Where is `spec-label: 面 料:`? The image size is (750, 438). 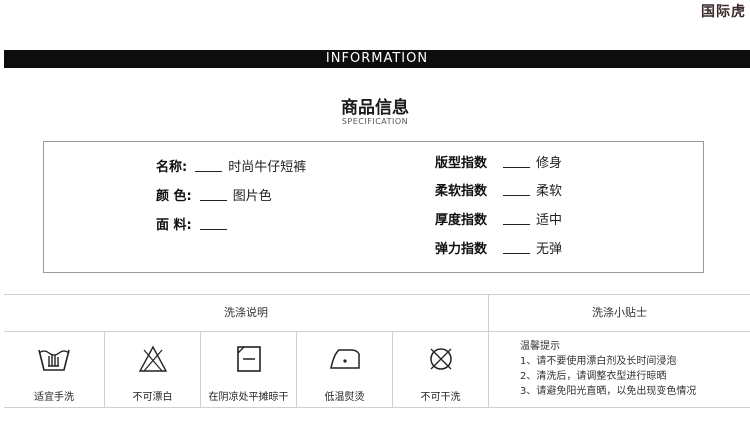 spec-label: 面 料: is located at coordinates (174, 225).